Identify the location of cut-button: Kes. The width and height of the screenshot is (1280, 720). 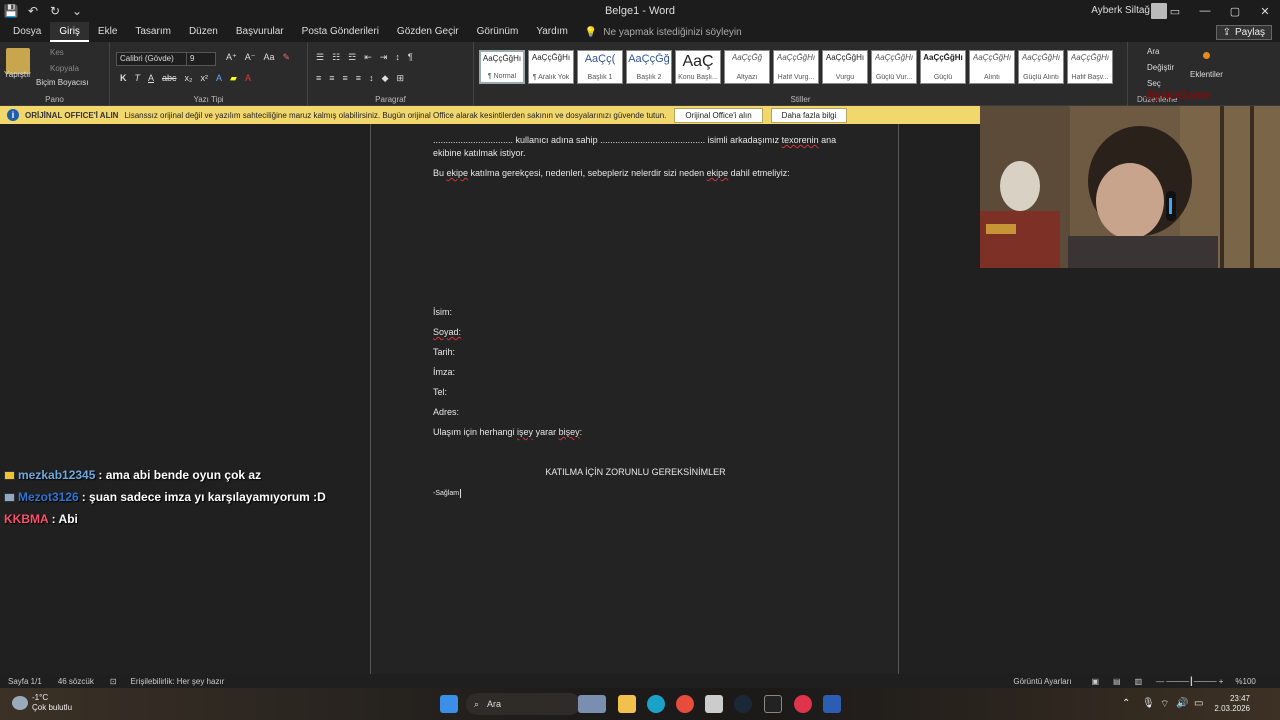
(57, 52).